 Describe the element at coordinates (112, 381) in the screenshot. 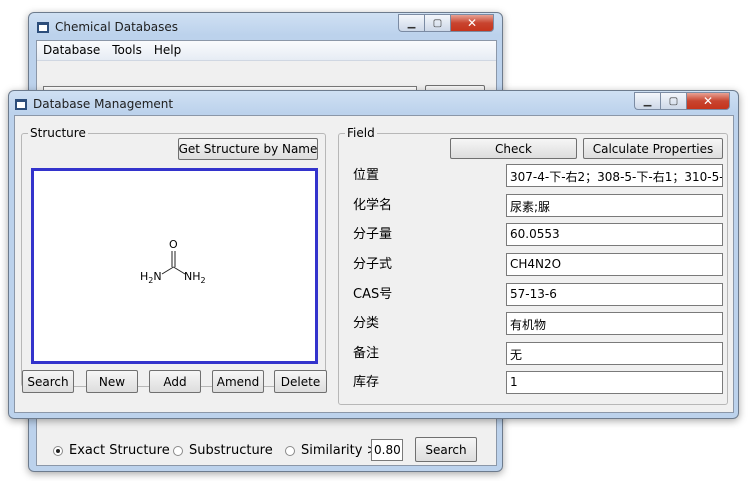

I see `new-button: New` at that location.